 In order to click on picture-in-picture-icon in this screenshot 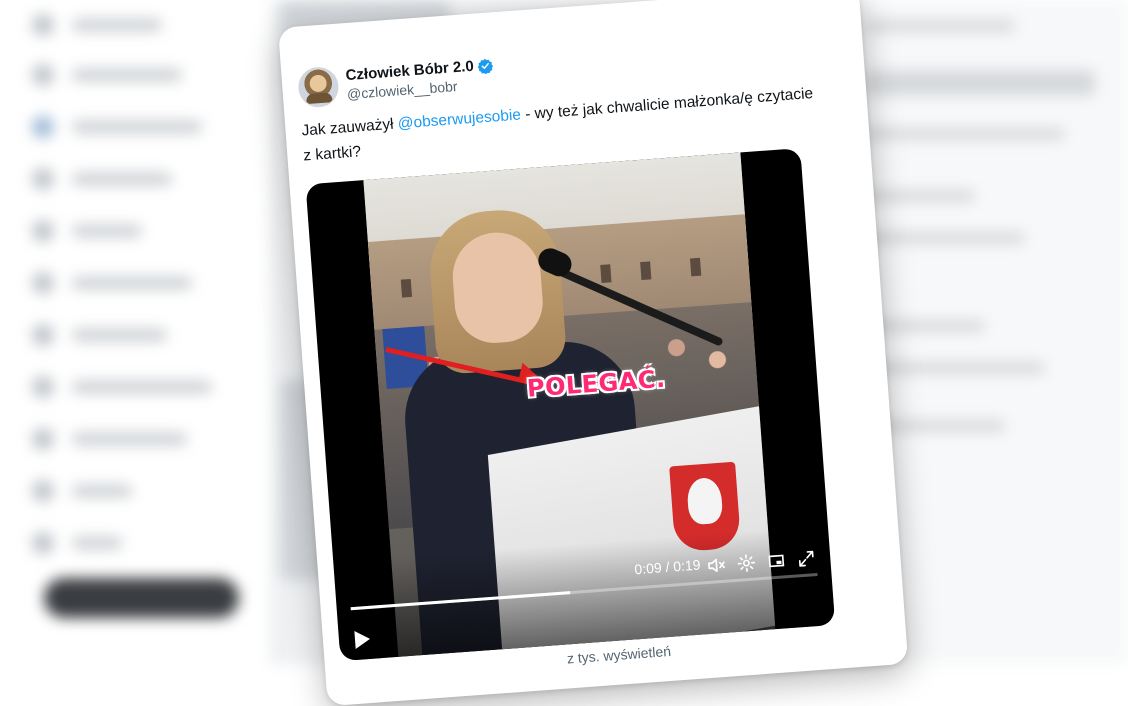, I will do `click(776, 560)`.